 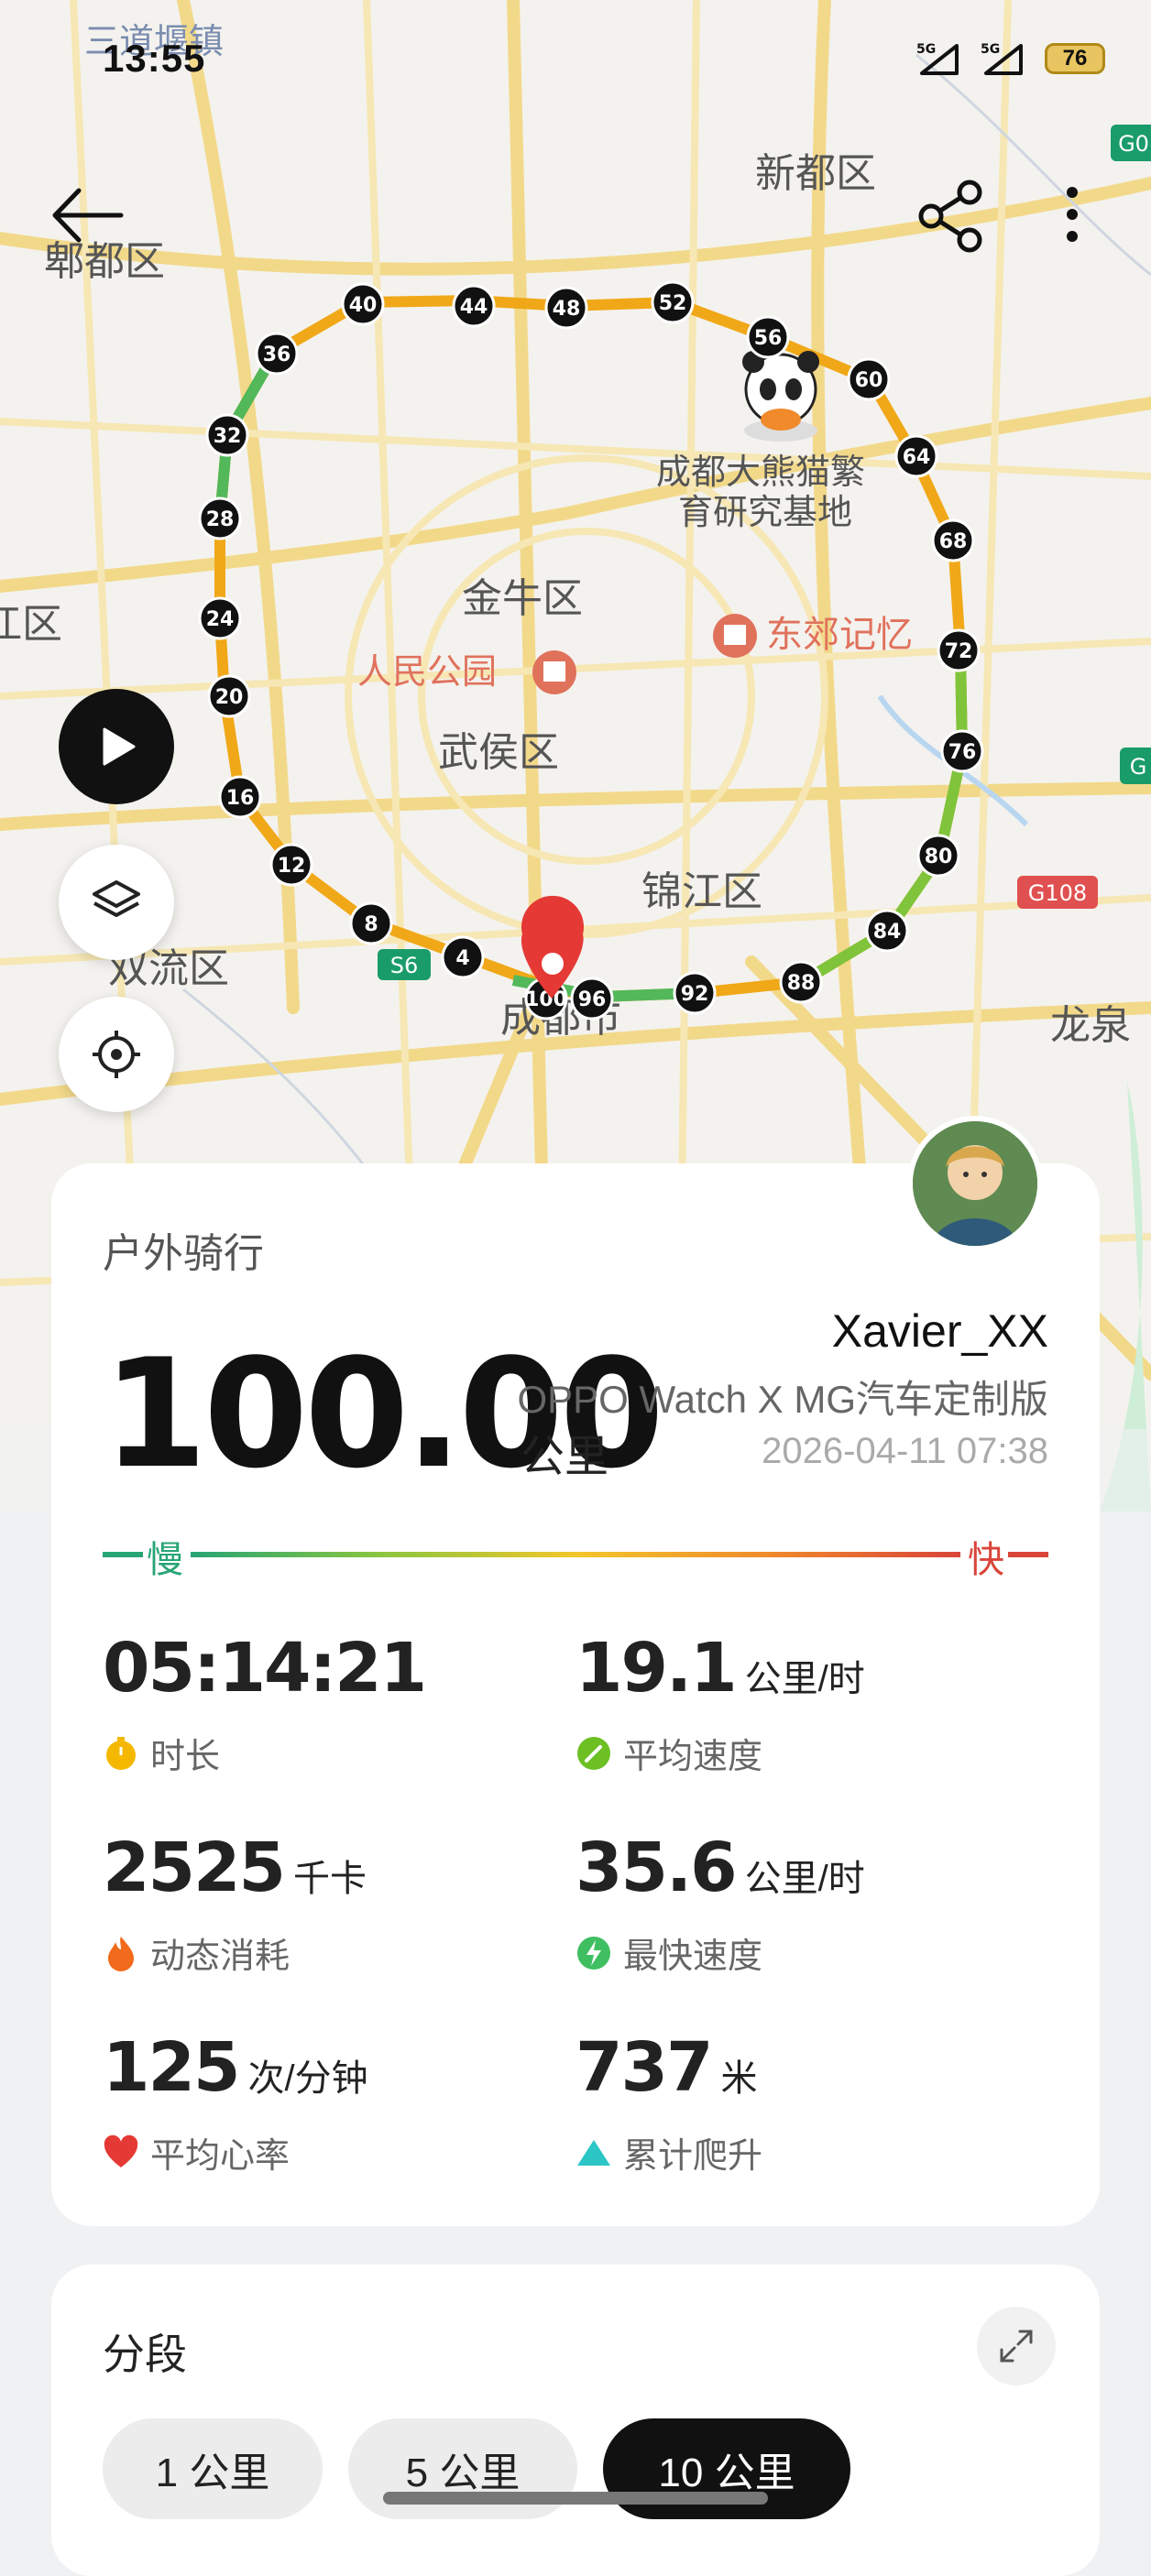 I want to click on km-marker: 32, so click(x=227, y=435).